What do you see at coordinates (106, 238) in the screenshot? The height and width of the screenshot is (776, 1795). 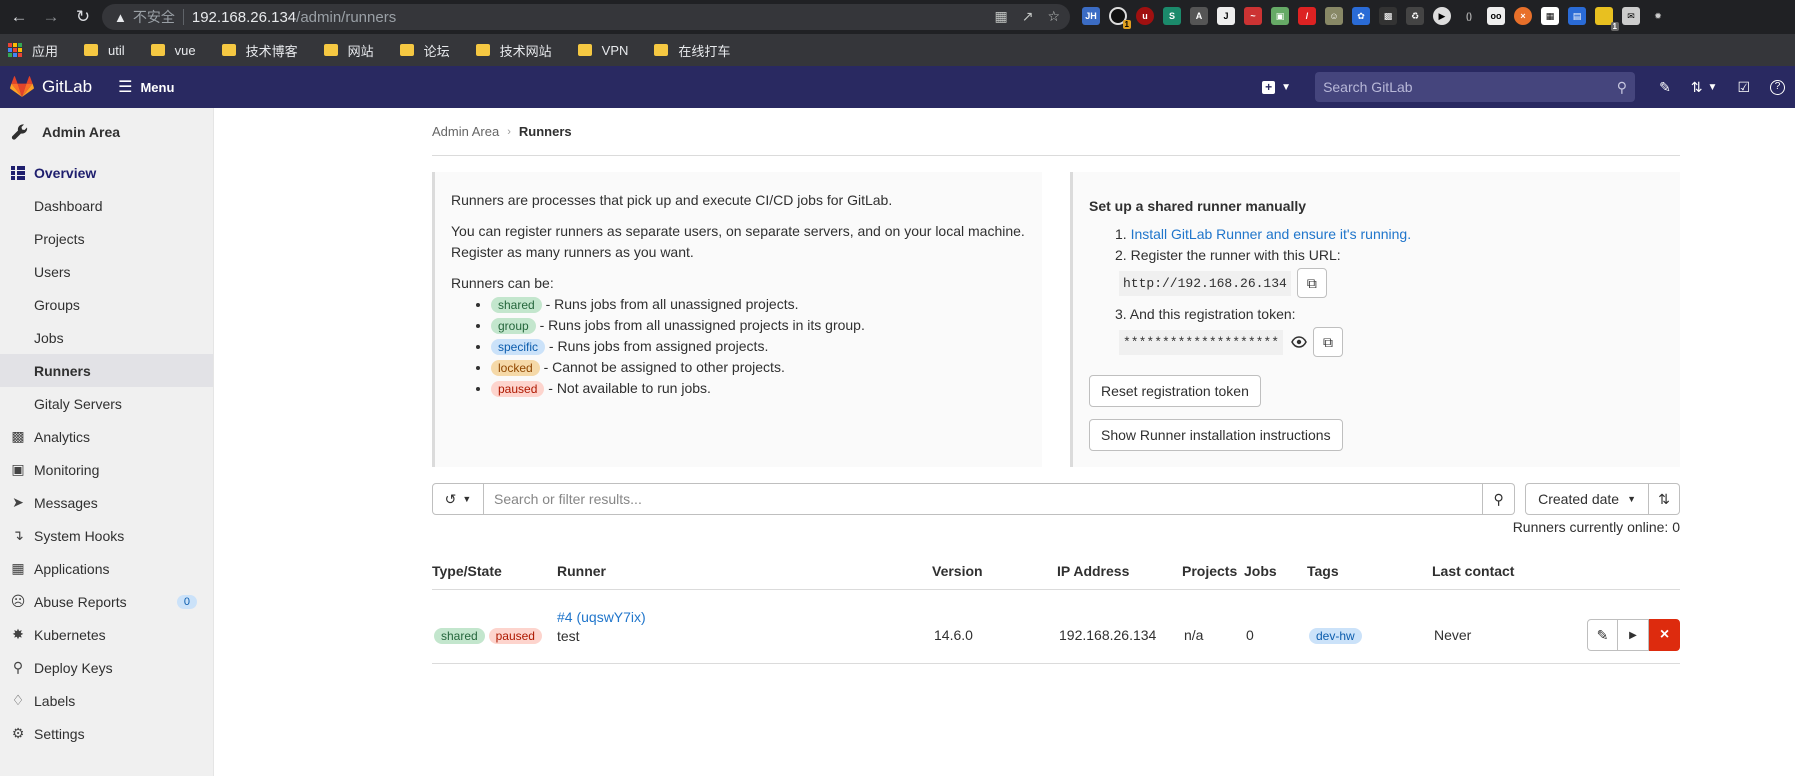 I see `sidebar-subitem-projects: Projects` at bounding box center [106, 238].